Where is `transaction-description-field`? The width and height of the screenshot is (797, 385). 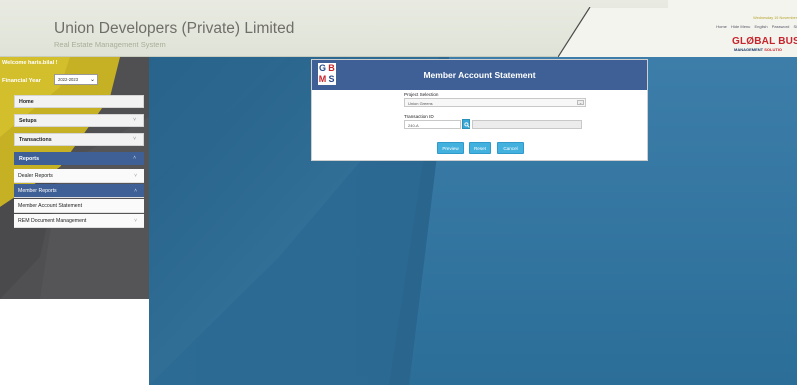
transaction-description-field is located at coordinates (527, 124).